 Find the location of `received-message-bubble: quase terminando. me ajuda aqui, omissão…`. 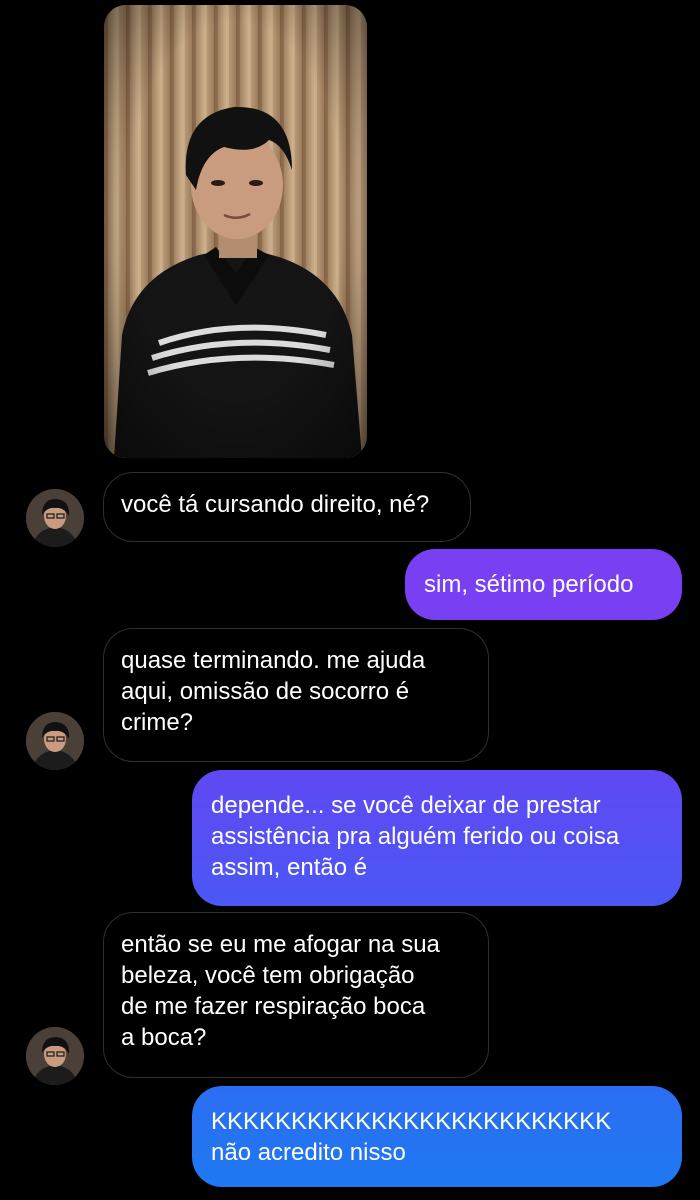

received-message-bubble: quase terminando. me ajuda aqui, omissão… is located at coordinates (296, 695).